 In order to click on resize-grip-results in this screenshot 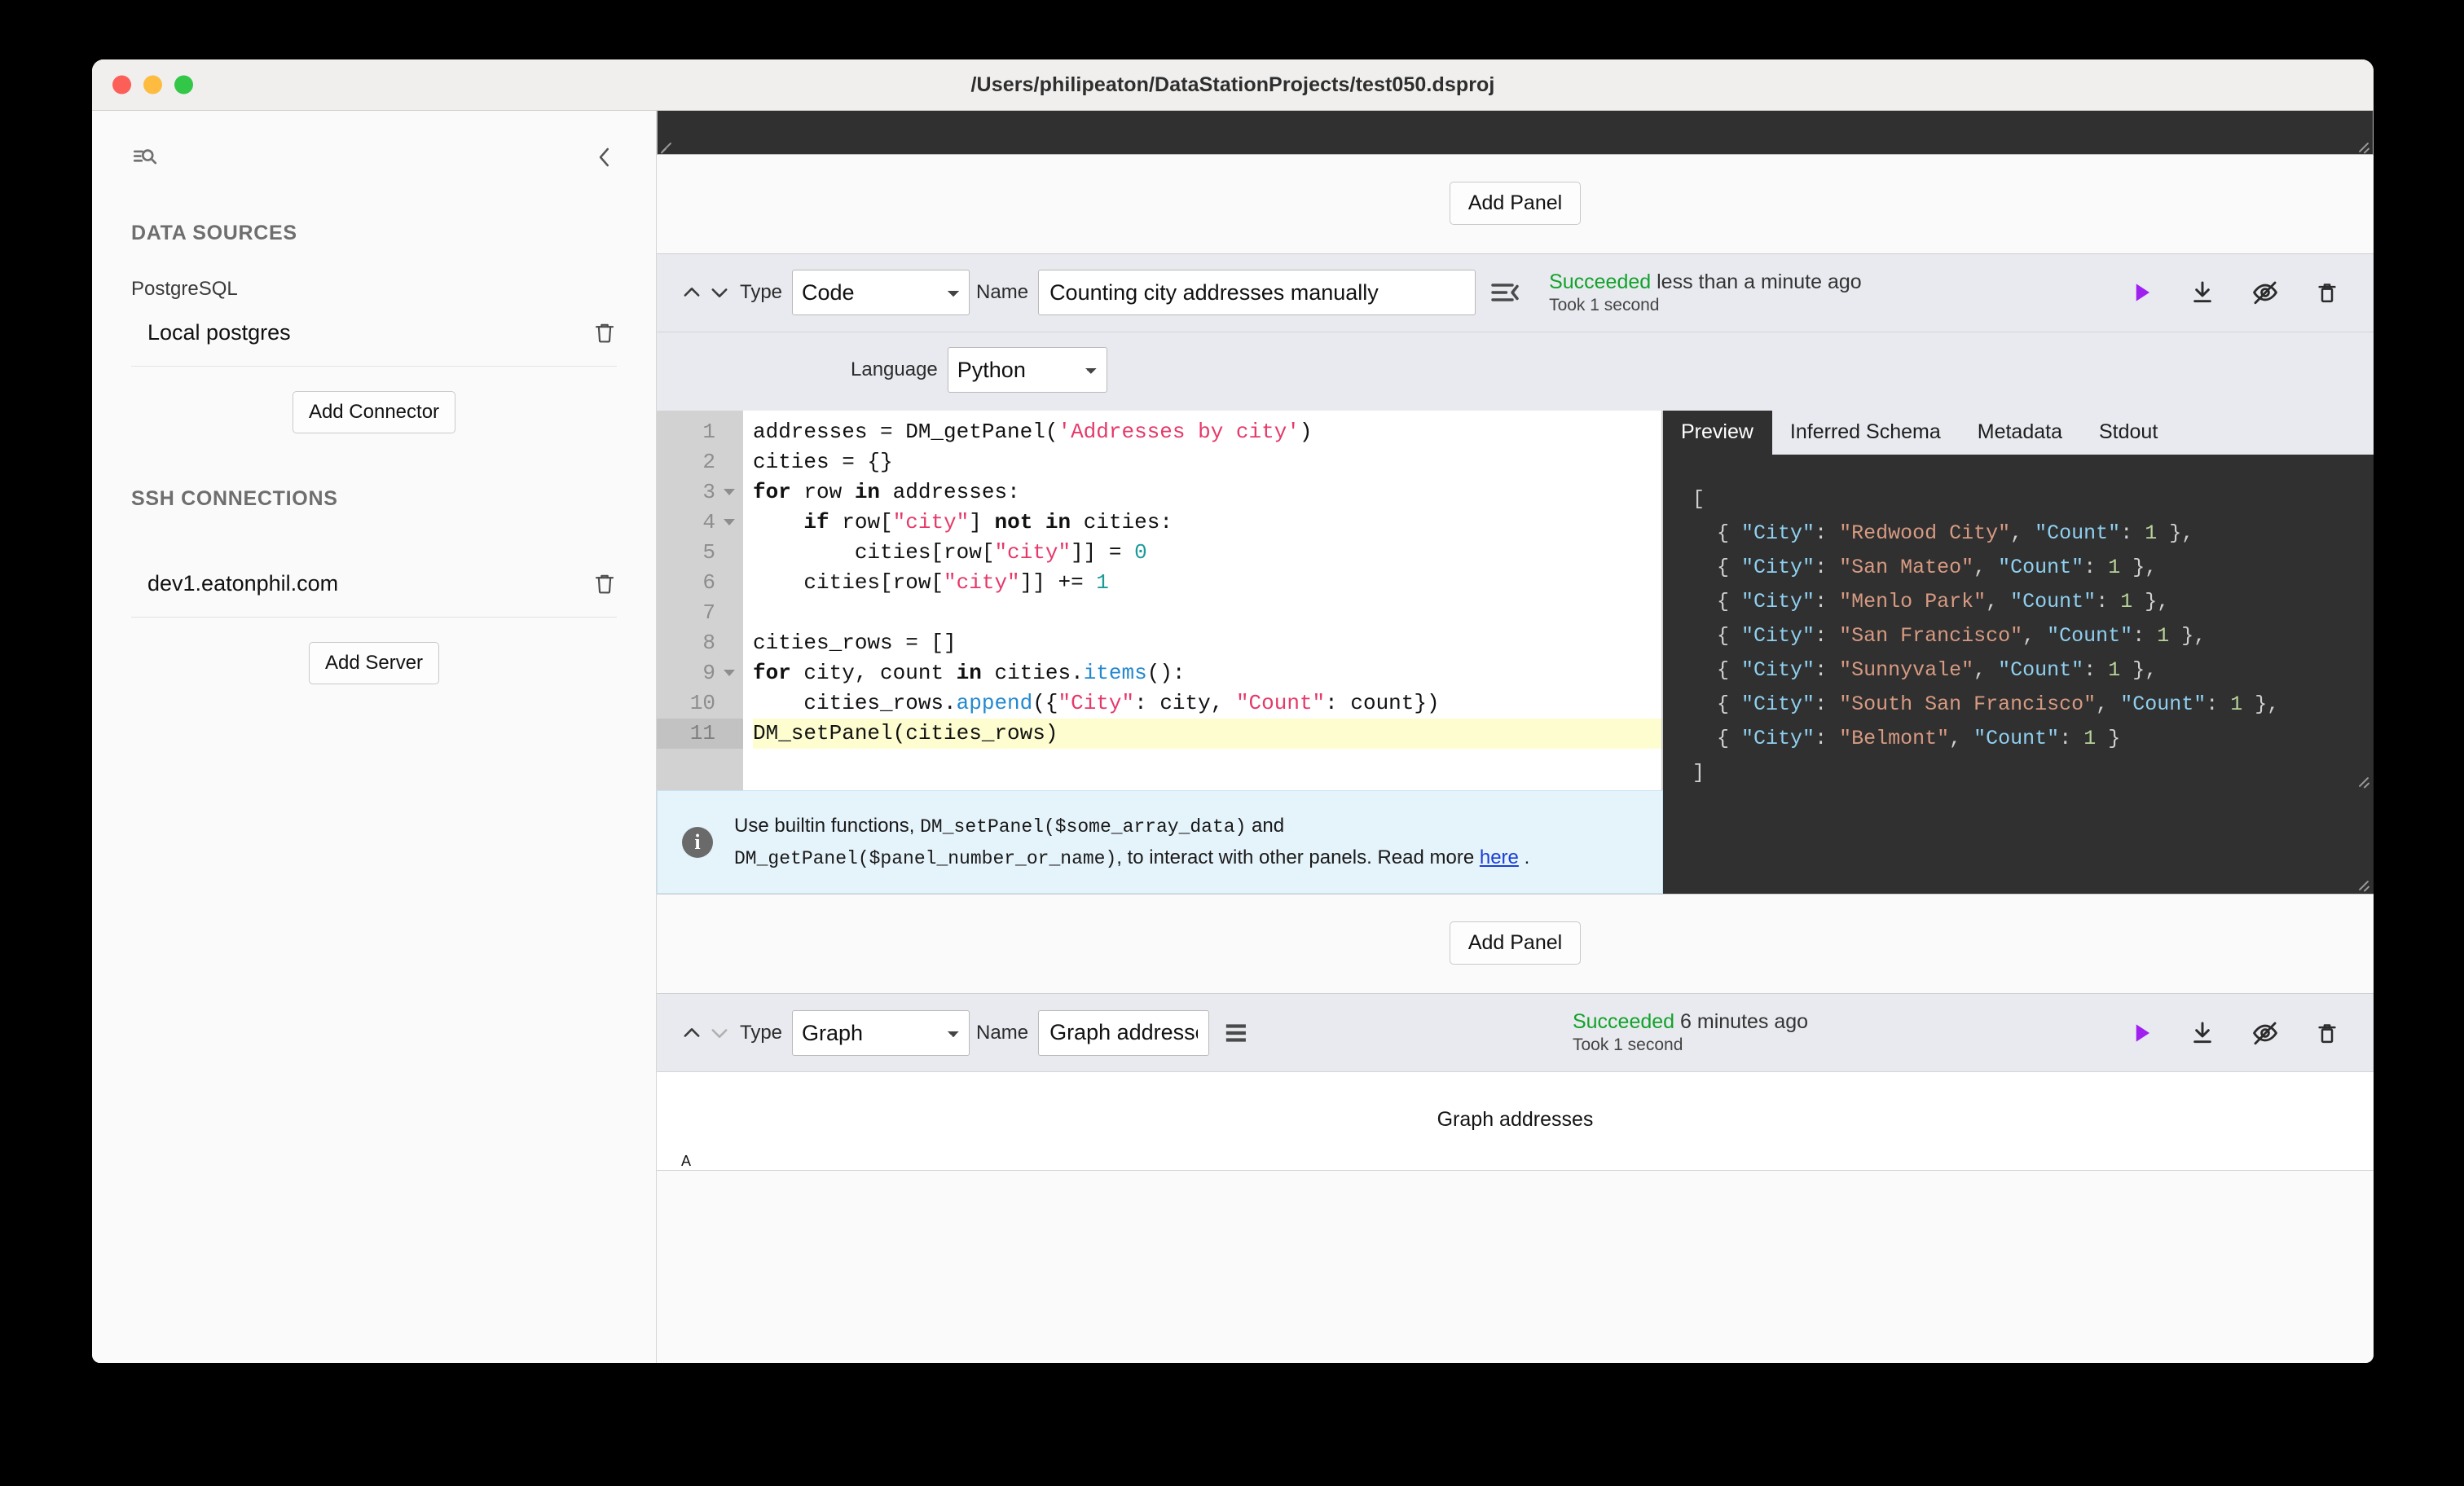, I will do `click(2363, 781)`.